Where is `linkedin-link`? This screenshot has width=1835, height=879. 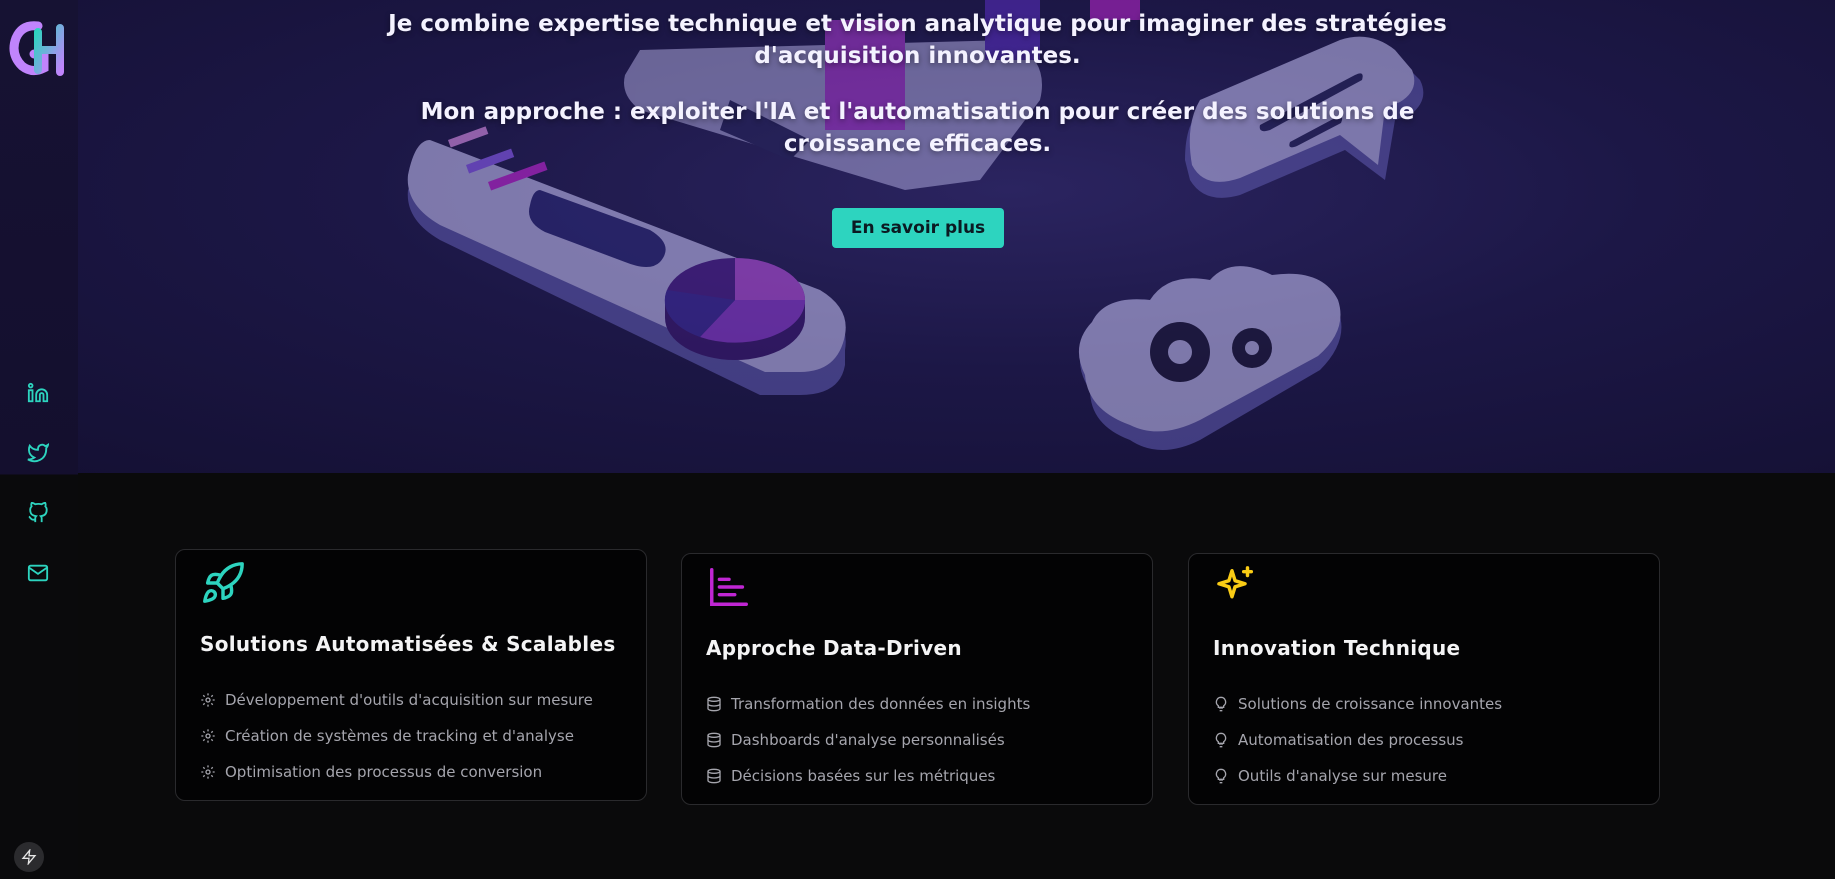 linkedin-link is located at coordinates (39, 394).